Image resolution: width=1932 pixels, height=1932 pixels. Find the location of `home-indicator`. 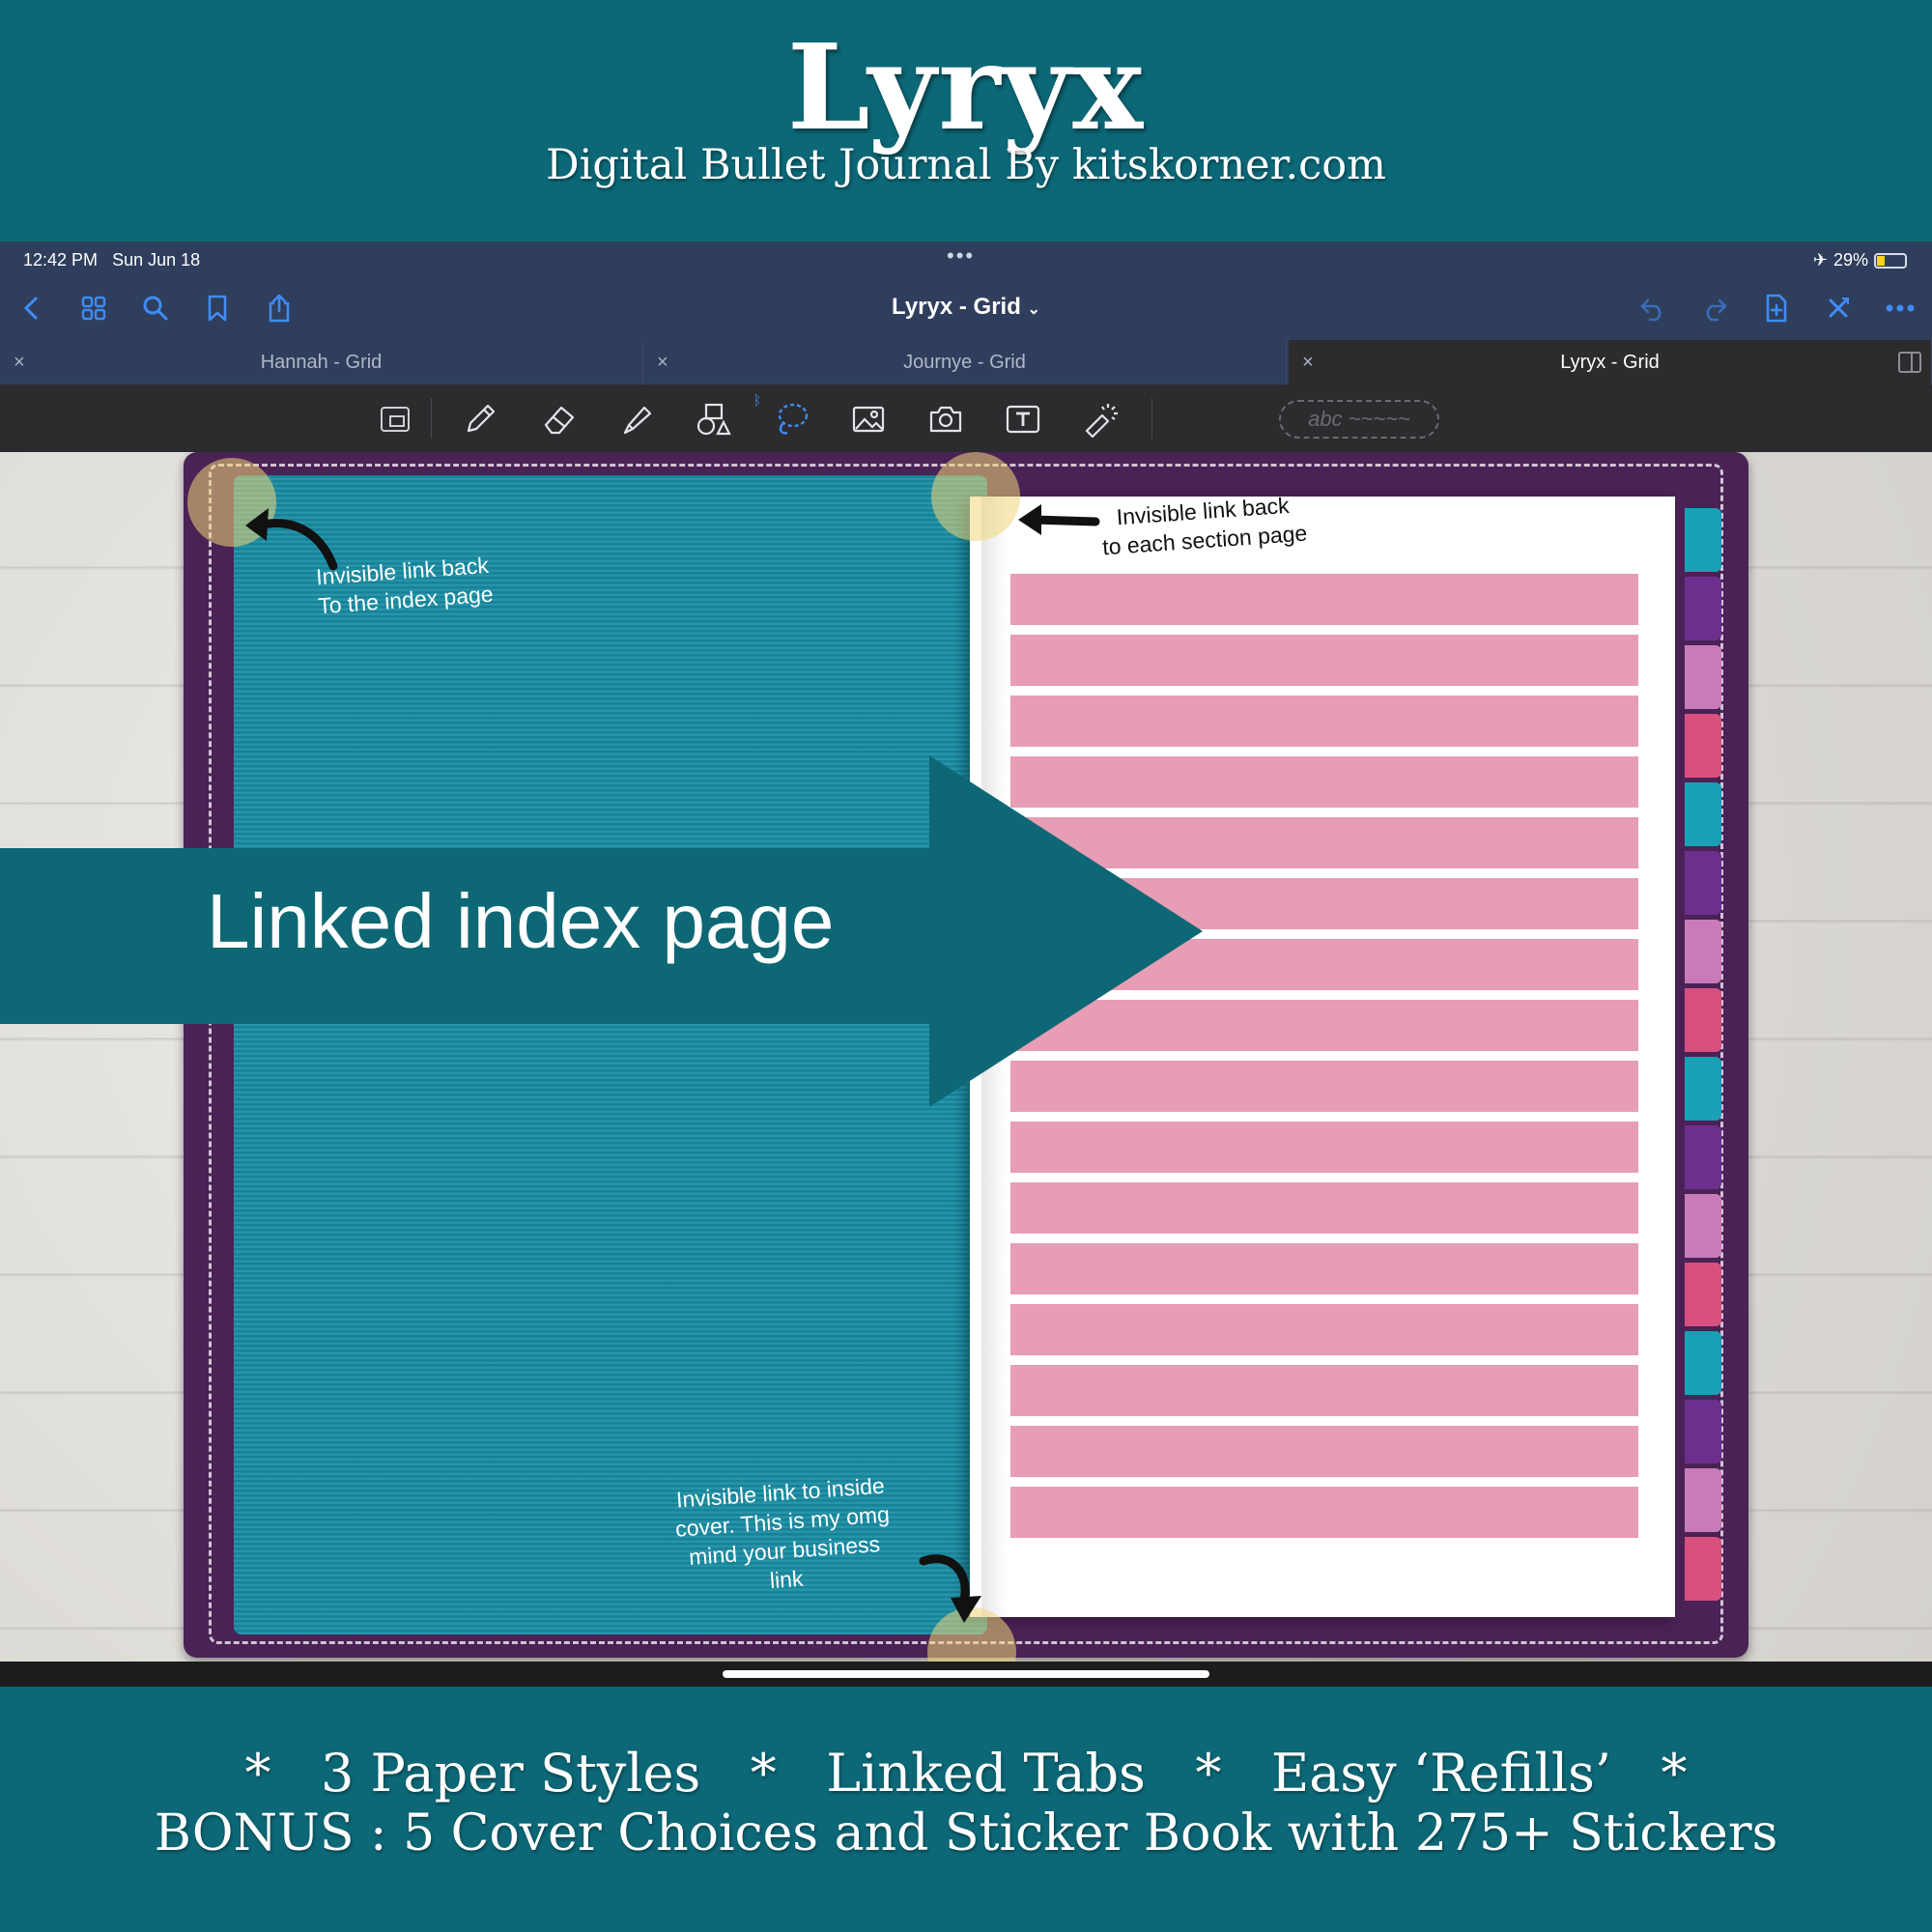

home-indicator is located at coordinates (966, 1674).